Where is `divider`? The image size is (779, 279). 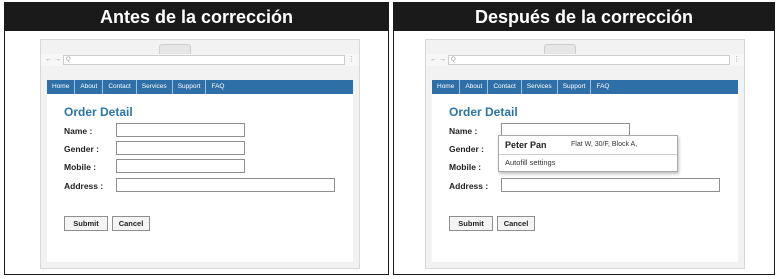 divider is located at coordinates (588, 154).